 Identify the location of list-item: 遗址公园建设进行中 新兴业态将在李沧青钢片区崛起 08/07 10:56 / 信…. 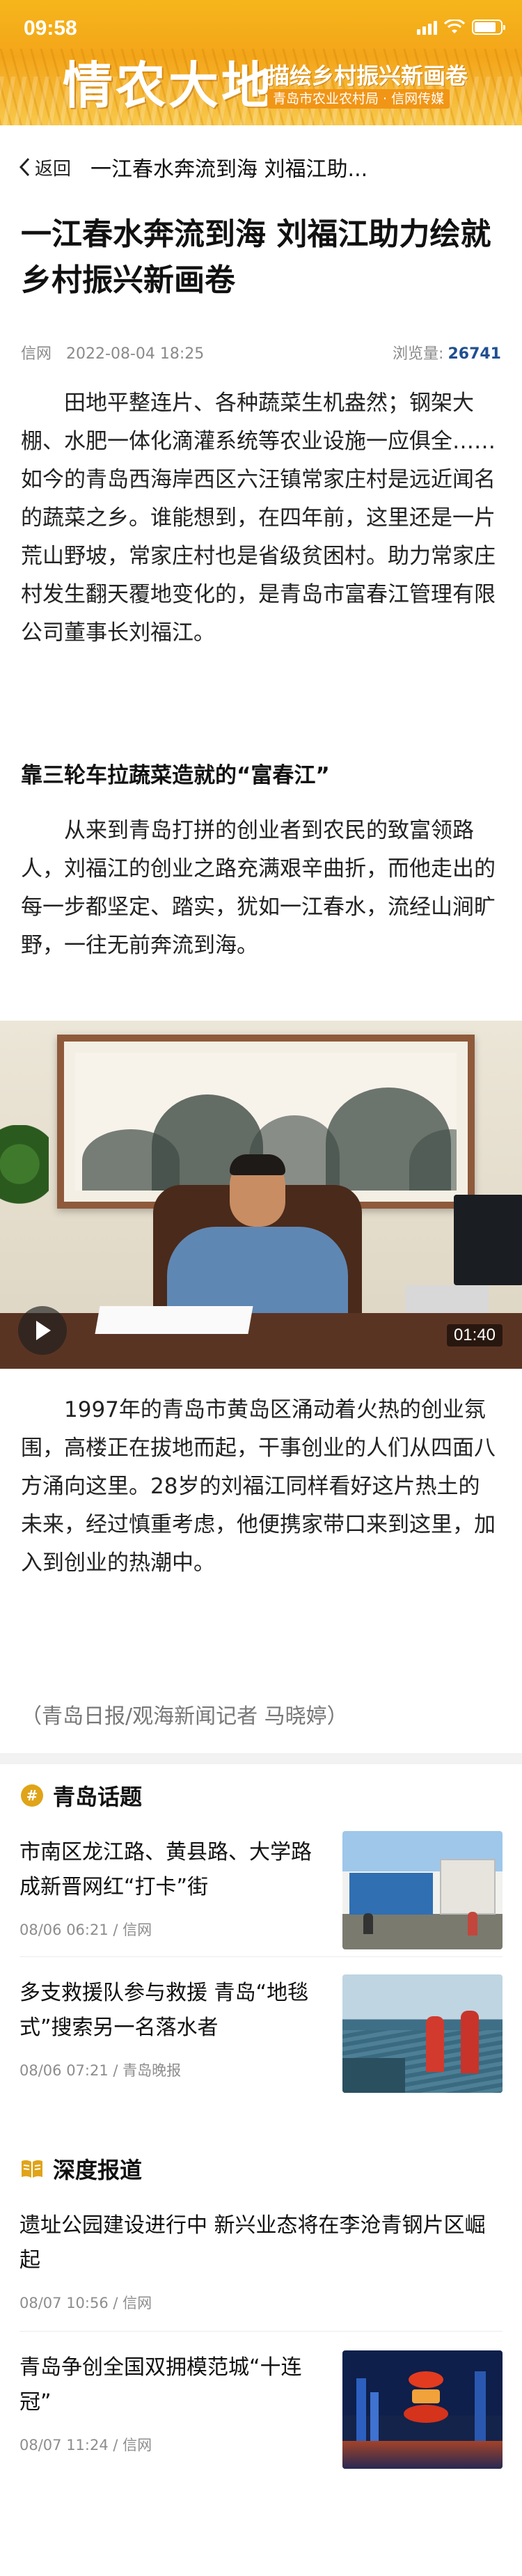
(261, 2260).